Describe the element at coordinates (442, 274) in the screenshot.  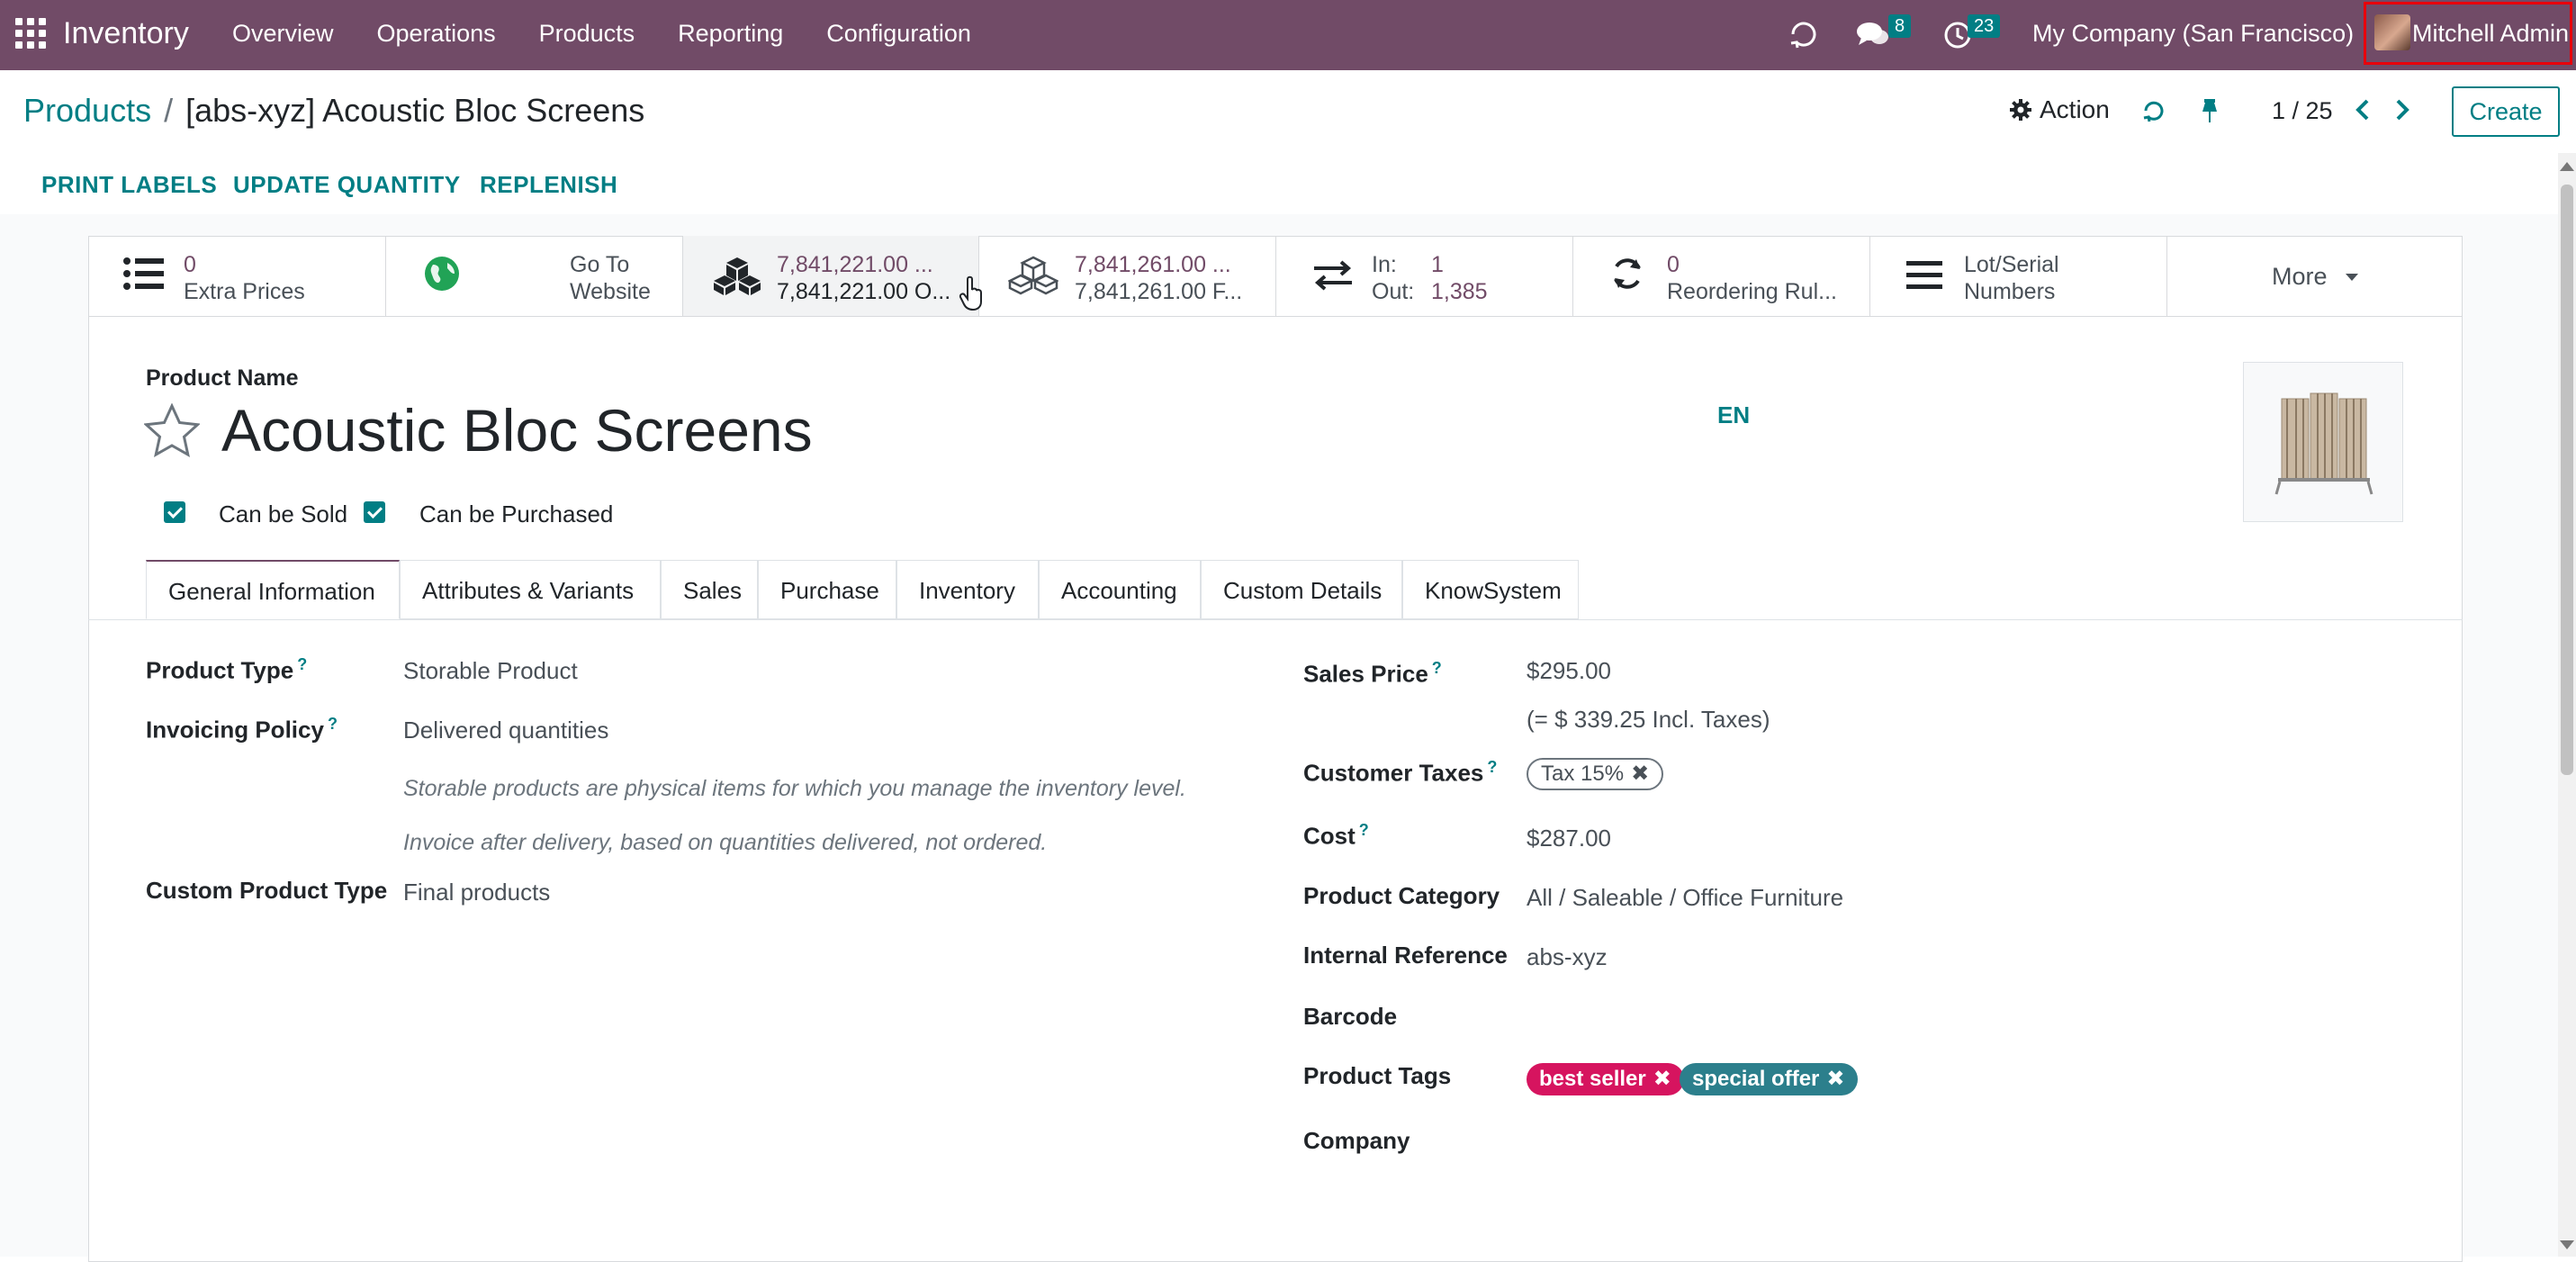
I see `globe-icon` at that location.